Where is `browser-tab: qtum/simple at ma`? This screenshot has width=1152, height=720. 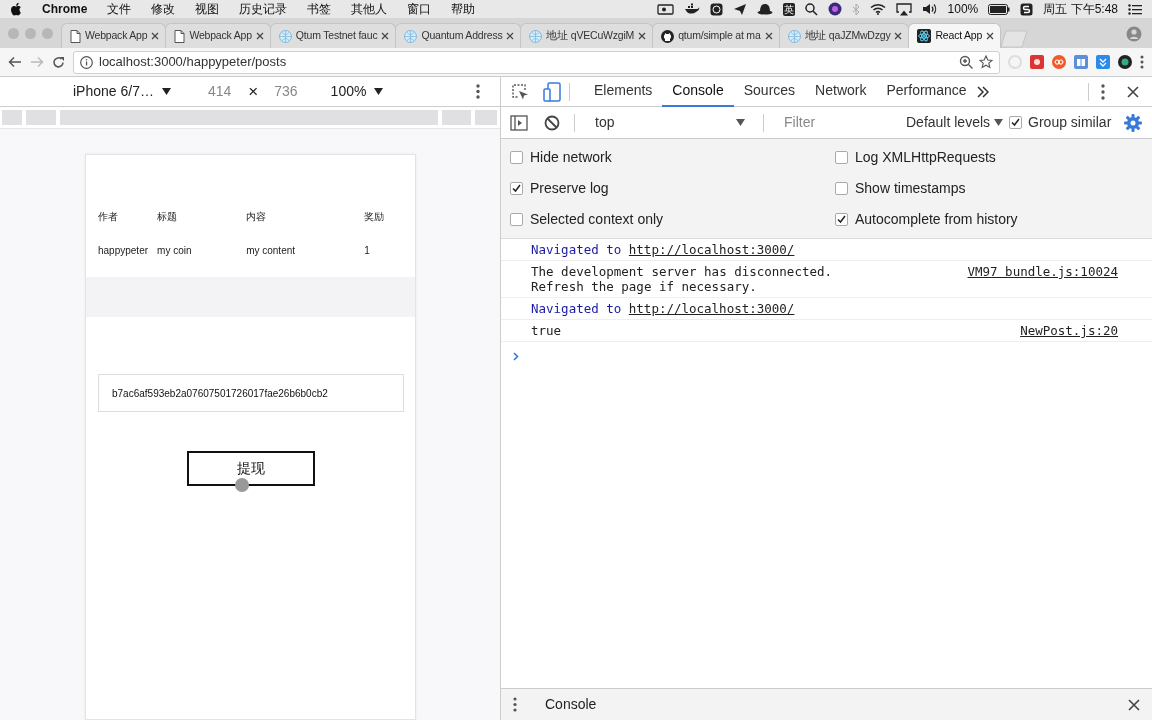
browser-tab: qtum/simple at ma is located at coordinates (716, 35).